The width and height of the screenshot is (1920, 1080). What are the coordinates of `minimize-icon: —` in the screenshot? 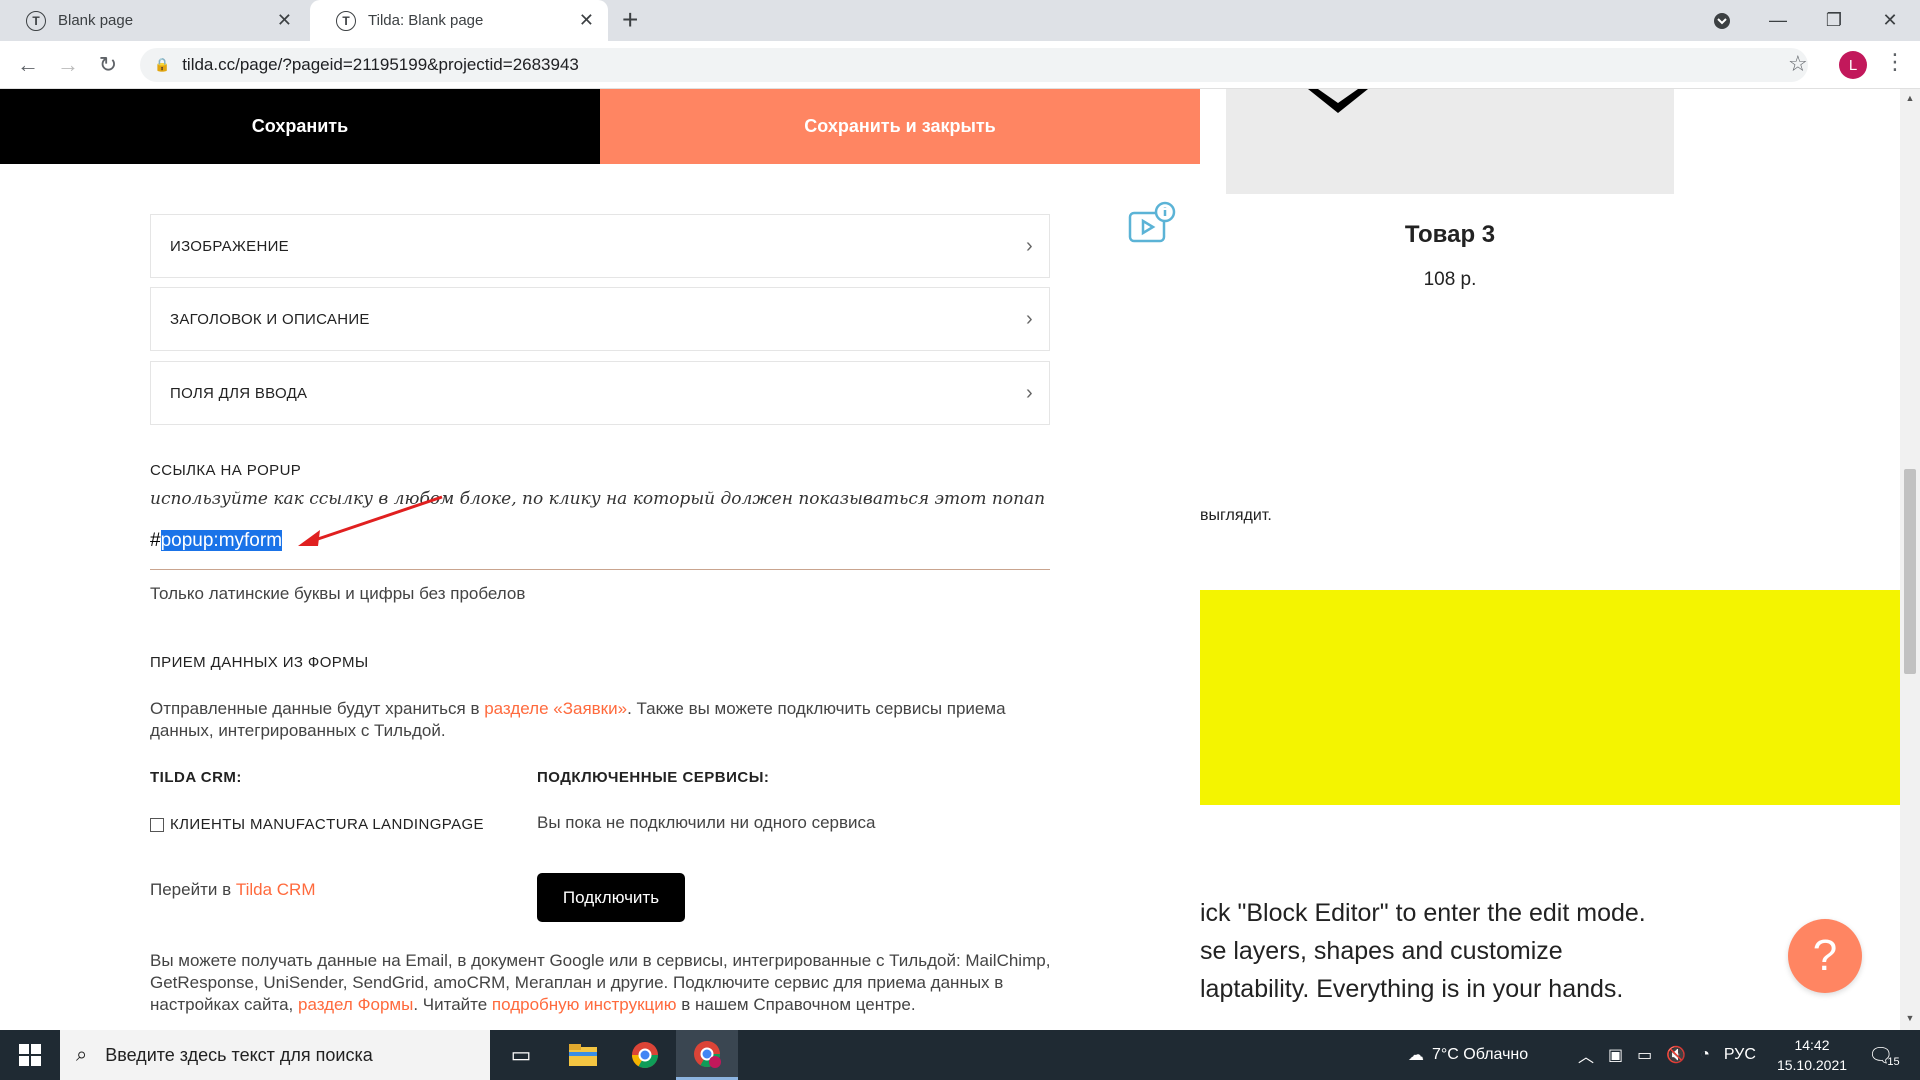 It's located at (1778, 20).